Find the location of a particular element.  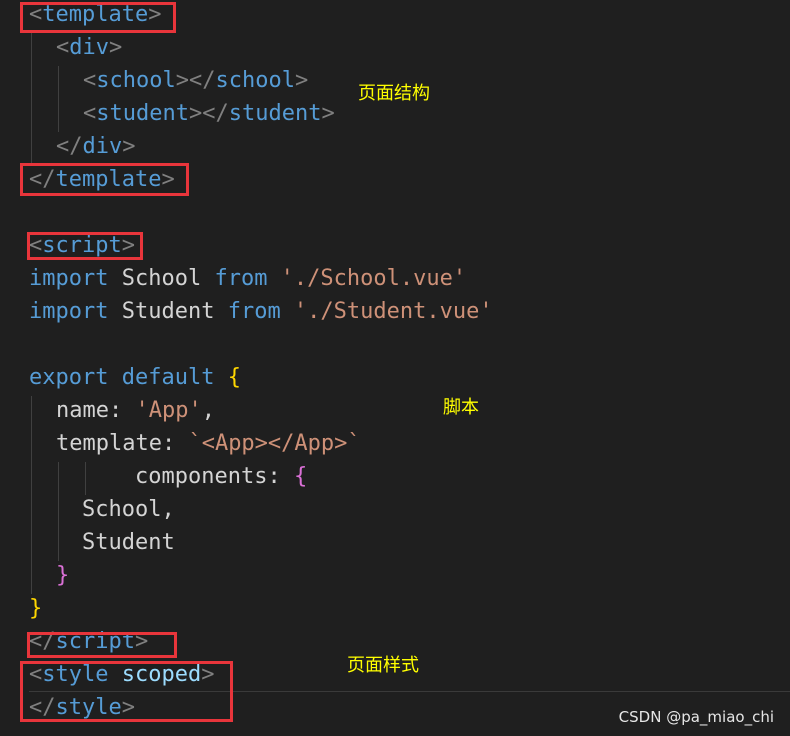

code-line: import School from './School.vue' is located at coordinates (247, 278).